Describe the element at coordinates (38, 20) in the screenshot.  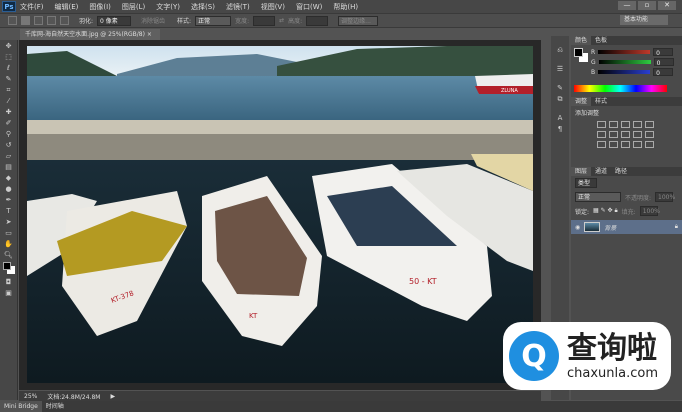
I see `add-selection-icon` at that location.